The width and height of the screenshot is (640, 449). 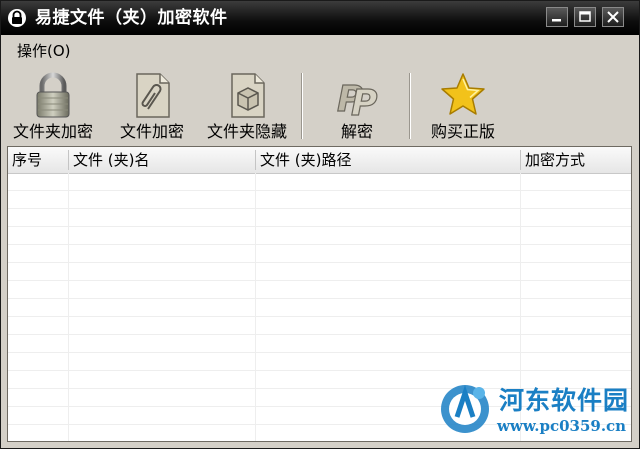 I want to click on column-header-index: 序号, so click(x=38, y=160).